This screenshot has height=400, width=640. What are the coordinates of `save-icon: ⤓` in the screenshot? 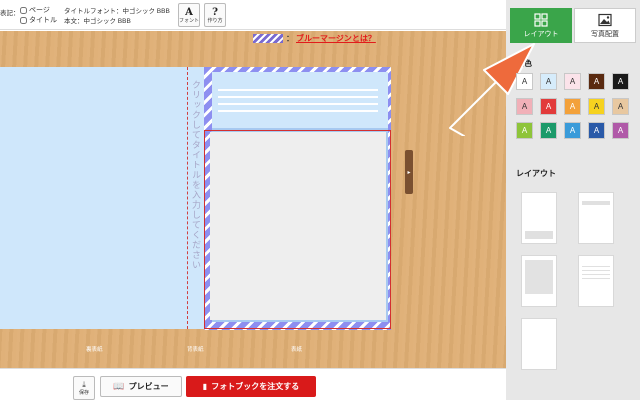 It's located at (84, 384).